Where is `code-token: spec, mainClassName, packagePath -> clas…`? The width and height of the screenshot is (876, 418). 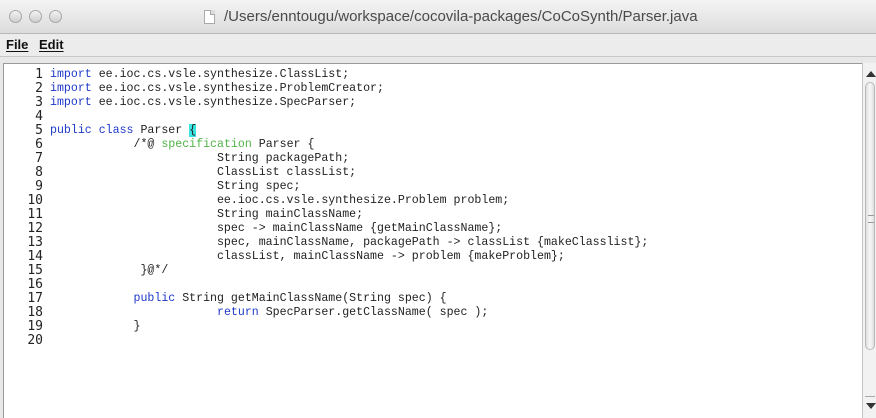
code-token: spec, mainClassName, packagePath -> clas… is located at coordinates (349, 242).